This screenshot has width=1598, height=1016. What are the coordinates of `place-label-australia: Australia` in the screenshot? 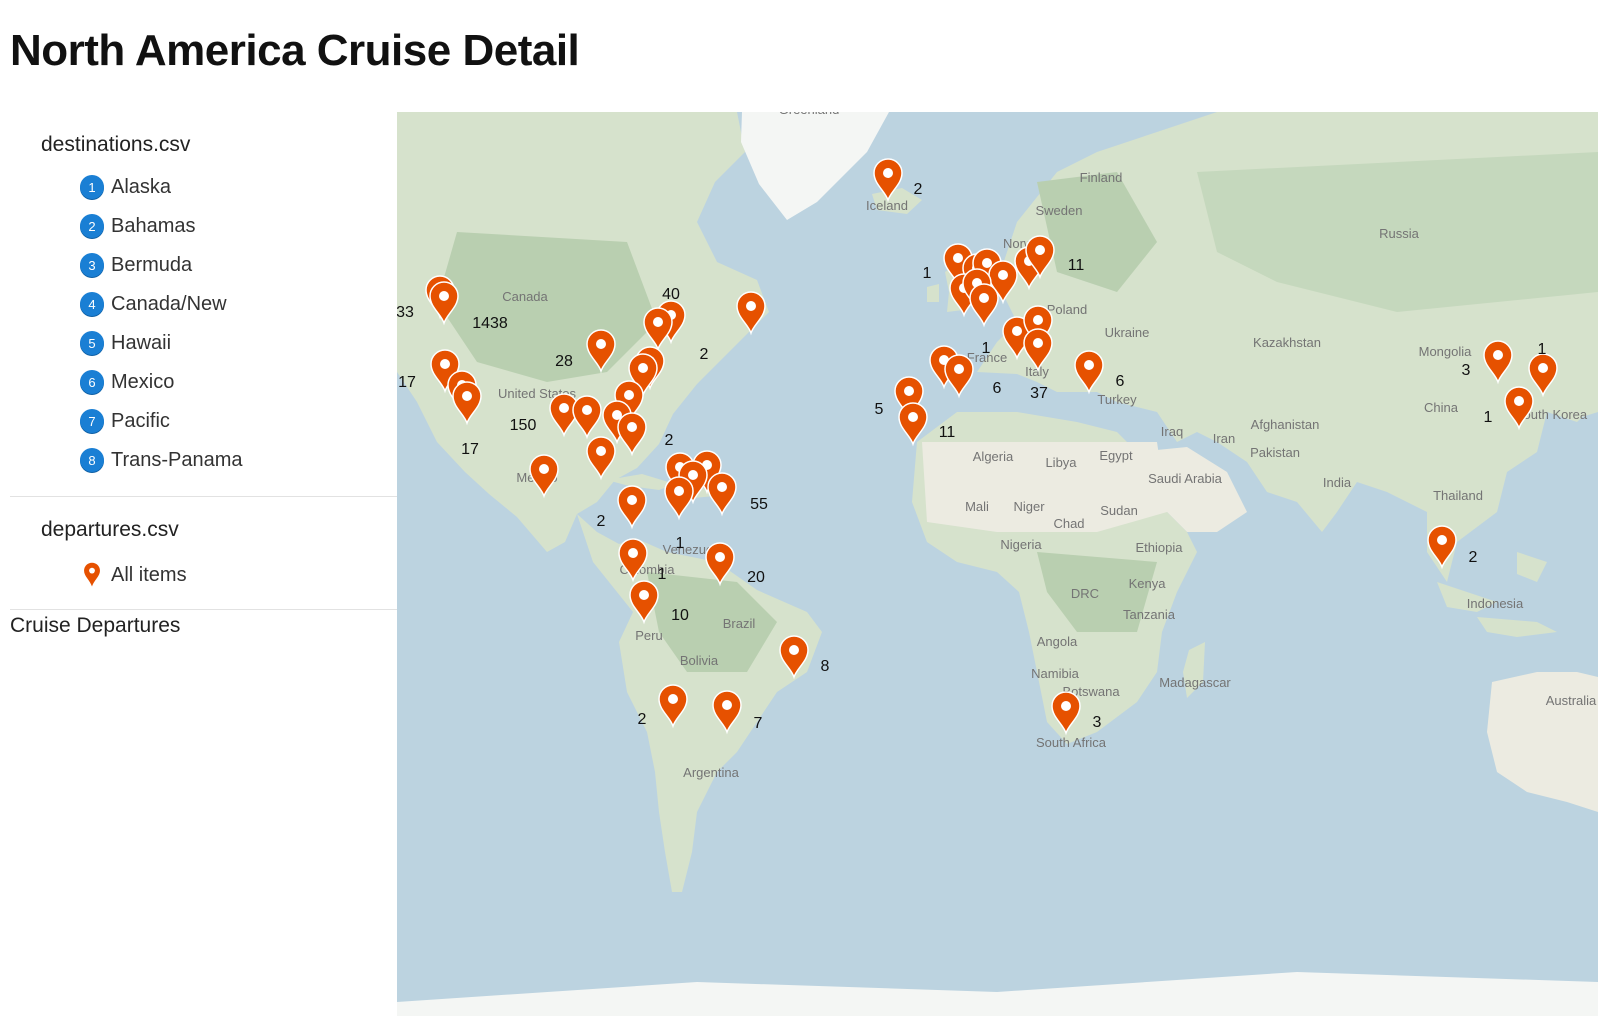 It's located at (1571, 700).